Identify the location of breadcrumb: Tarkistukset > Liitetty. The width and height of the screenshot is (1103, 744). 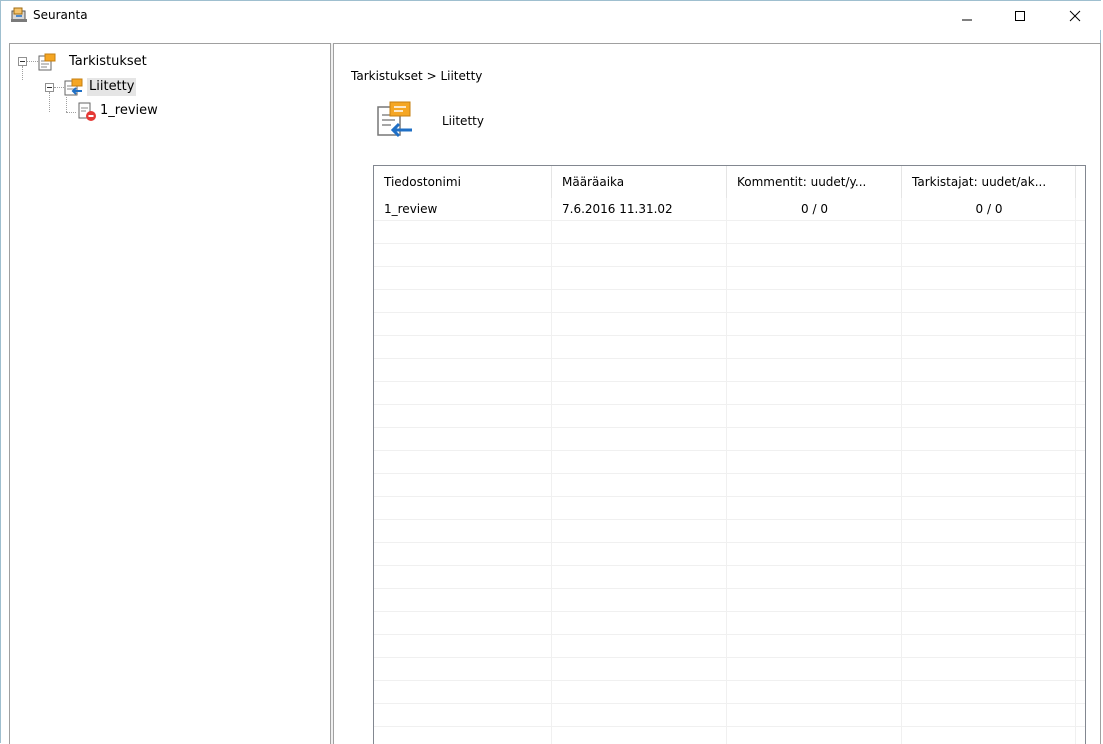
(417, 76).